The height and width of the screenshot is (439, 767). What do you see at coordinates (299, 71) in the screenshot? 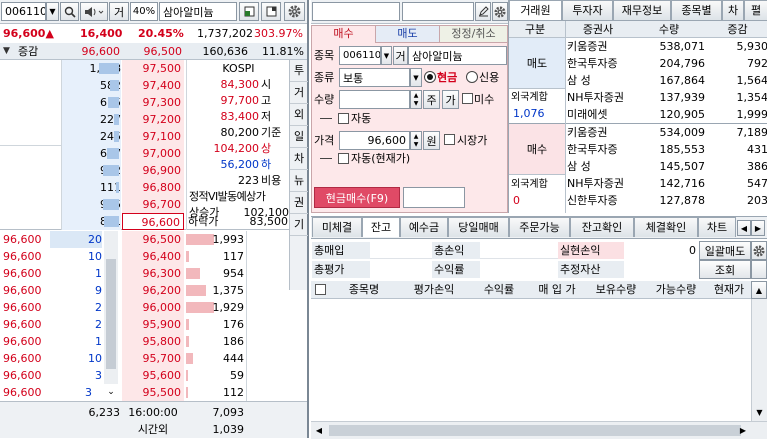
I see `side-tab: 투` at bounding box center [299, 71].